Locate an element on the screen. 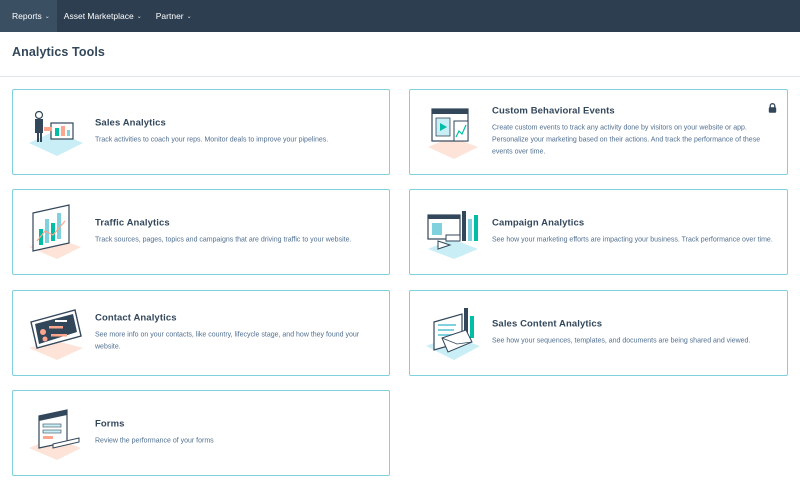 The width and height of the screenshot is (800, 488). campaign-analytics-icon is located at coordinates (453, 232).